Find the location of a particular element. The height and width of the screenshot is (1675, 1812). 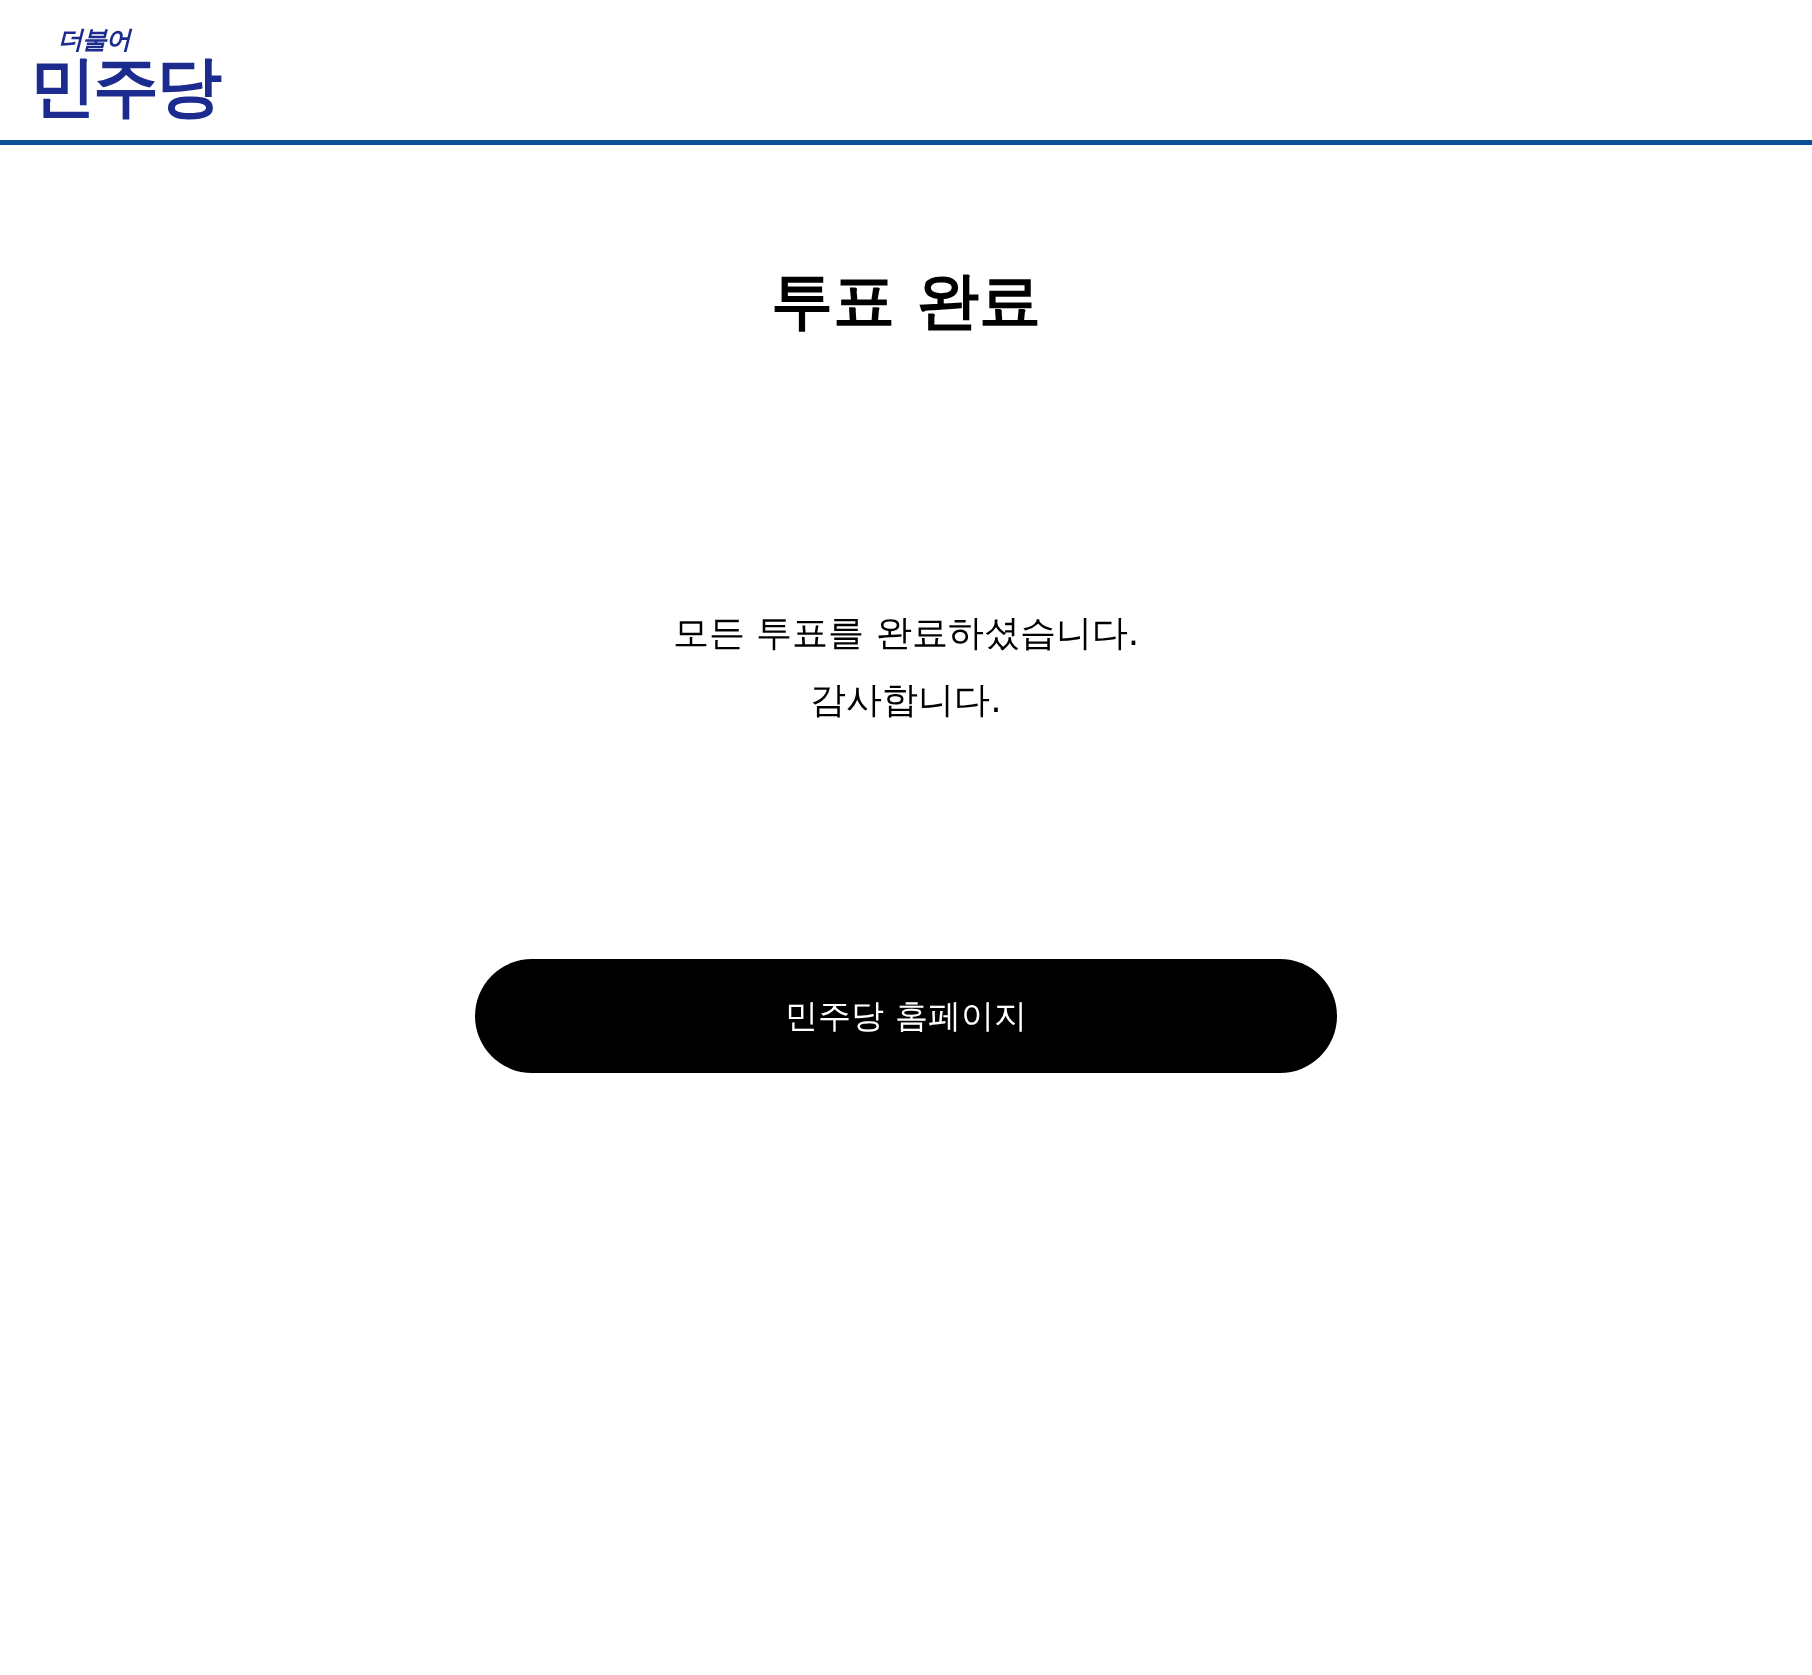

homepage-button: 민주당 홈페이지 is located at coordinates (906, 1016).